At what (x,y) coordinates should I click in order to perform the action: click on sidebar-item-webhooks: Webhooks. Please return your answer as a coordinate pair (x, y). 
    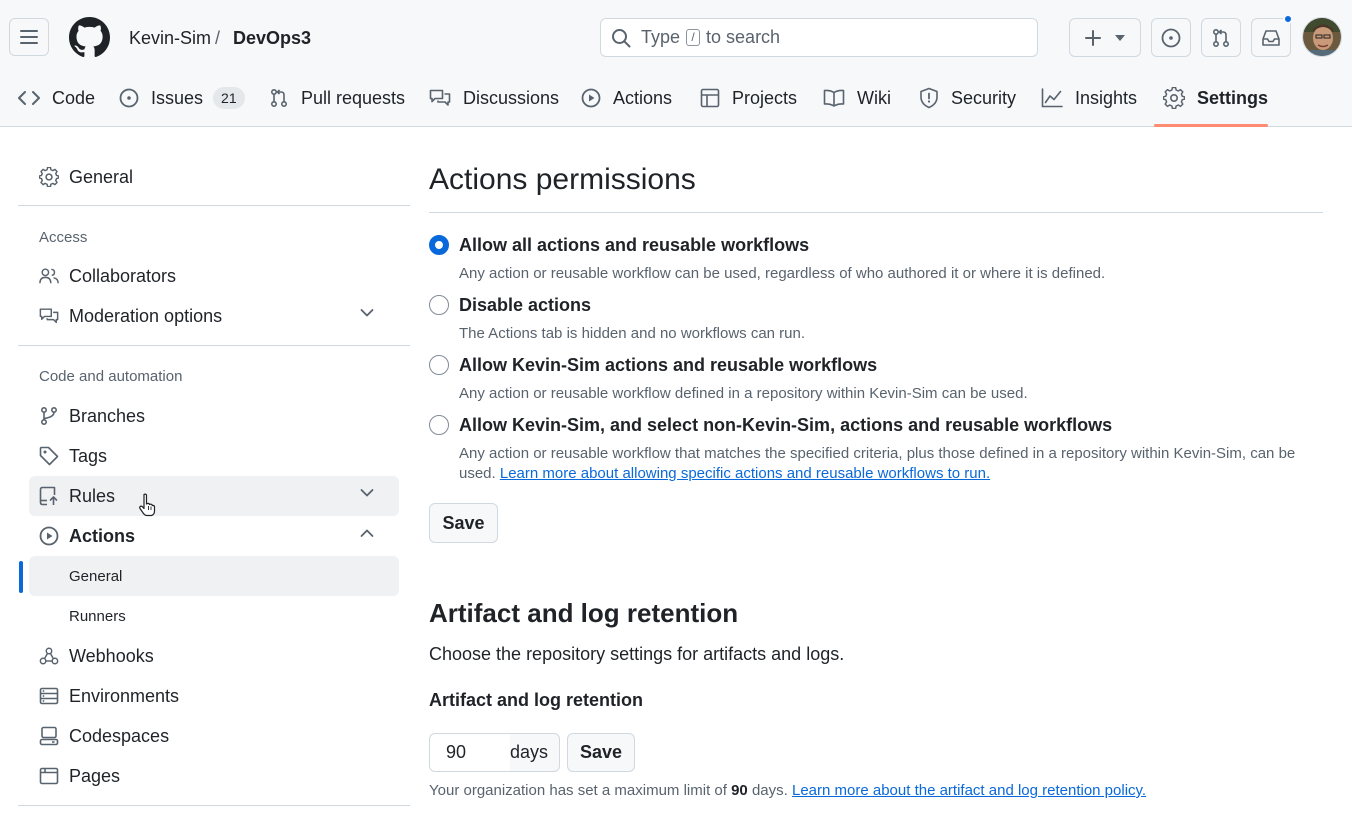
    Looking at the image, I should click on (214, 656).